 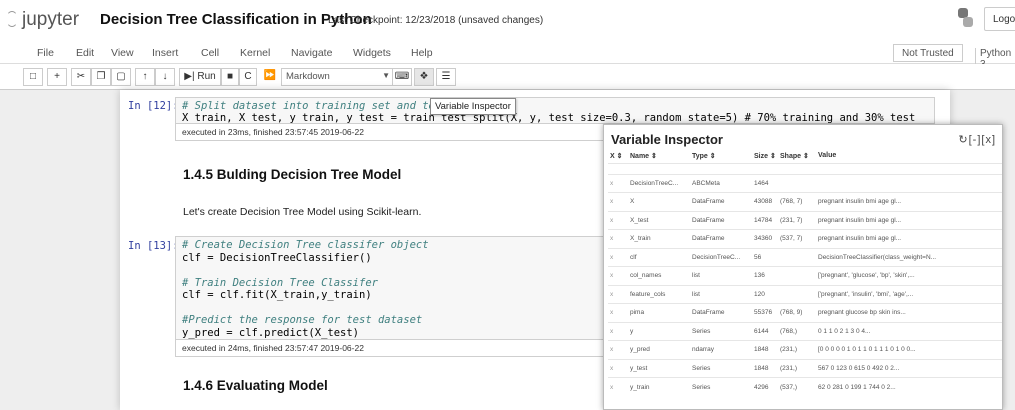 What do you see at coordinates (165, 53) in the screenshot?
I see `menu-insert: Insert` at bounding box center [165, 53].